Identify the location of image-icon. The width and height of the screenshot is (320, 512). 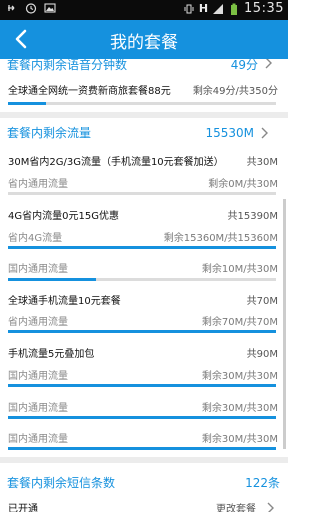
(50, 8).